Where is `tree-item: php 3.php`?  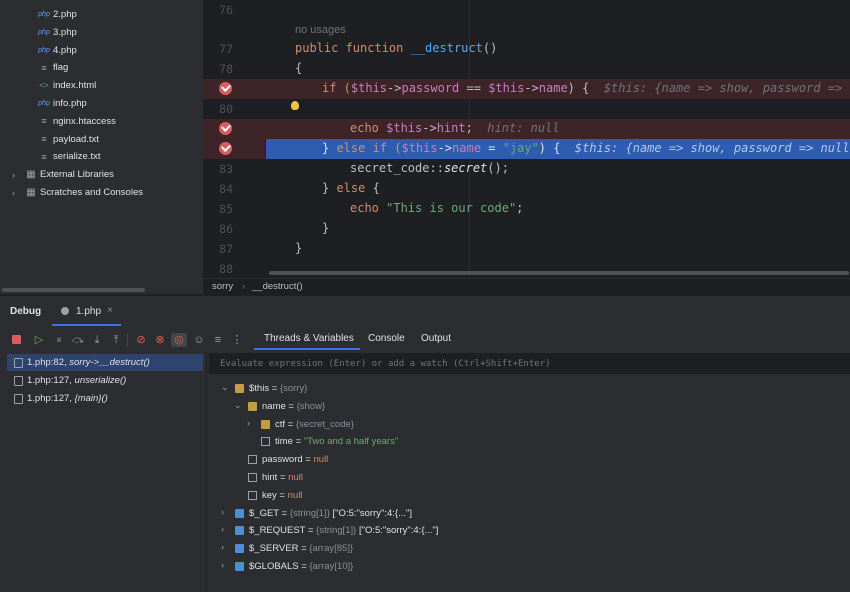 tree-item: php 3.php is located at coordinates (57, 32).